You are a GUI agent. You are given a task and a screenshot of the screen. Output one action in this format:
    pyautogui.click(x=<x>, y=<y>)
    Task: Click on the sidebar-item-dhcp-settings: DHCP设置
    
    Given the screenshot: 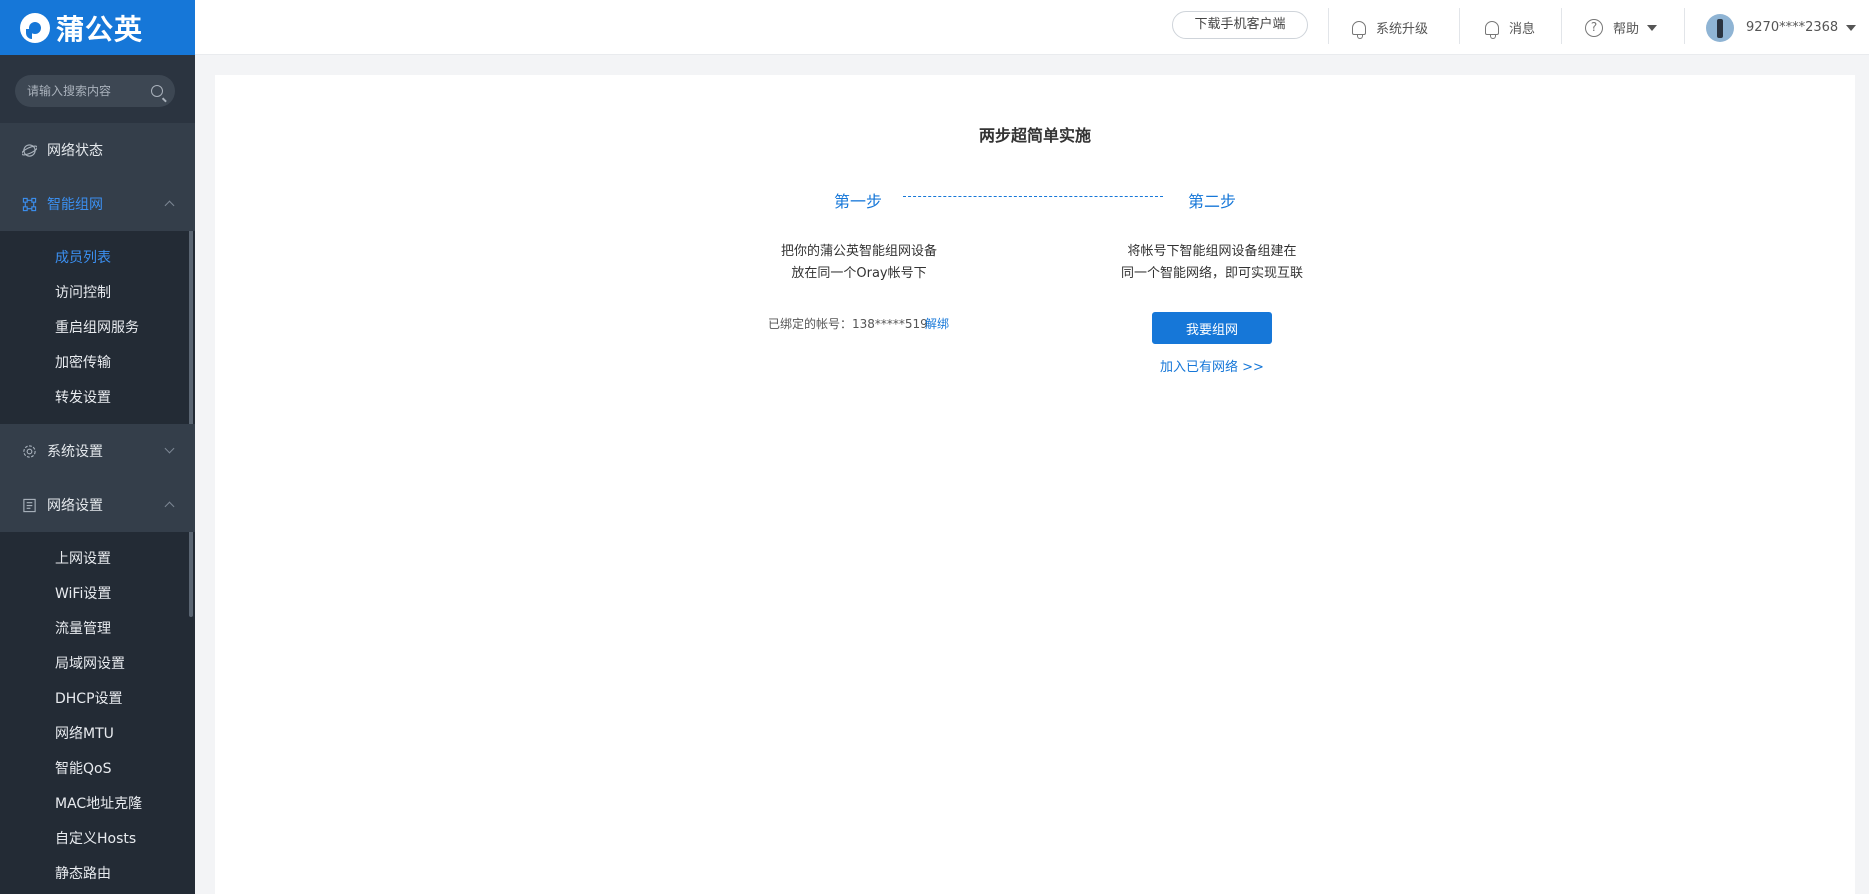 What is the action you would take?
    pyautogui.click(x=97, y=699)
    